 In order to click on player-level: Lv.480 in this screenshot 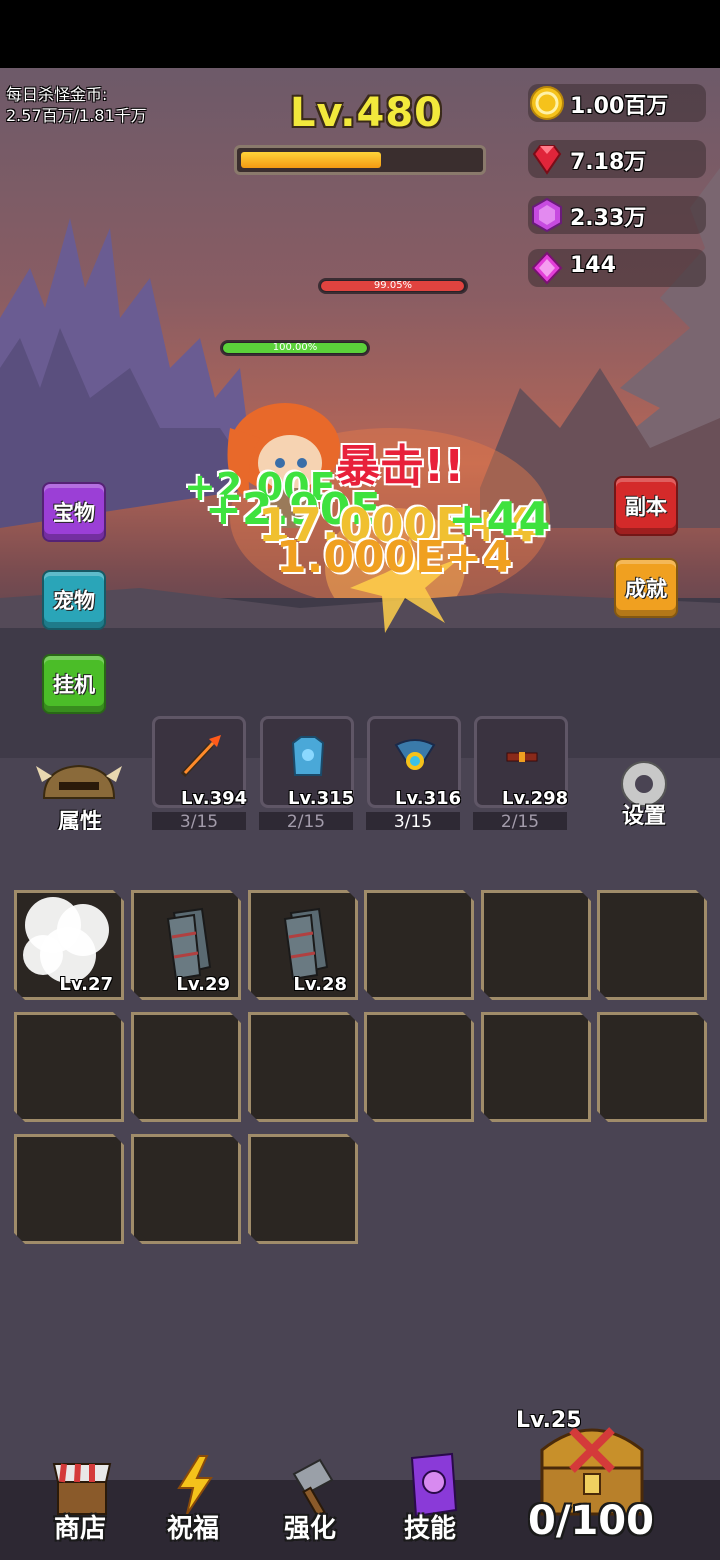, I will do `click(366, 113)`.